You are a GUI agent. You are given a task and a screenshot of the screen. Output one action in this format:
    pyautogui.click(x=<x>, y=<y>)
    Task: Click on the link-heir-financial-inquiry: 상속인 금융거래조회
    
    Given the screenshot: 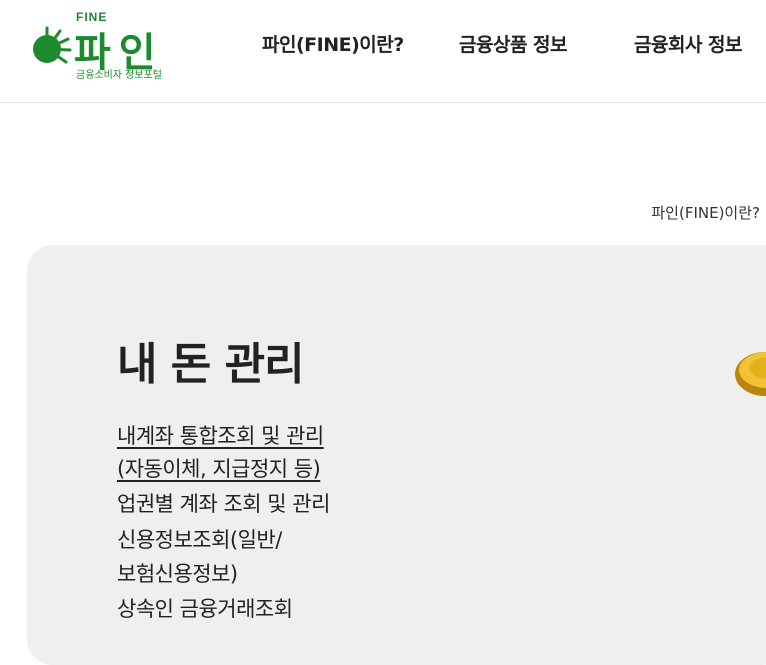 What is the action you would take?
    pyautogui.click(x=205, y=608)
    